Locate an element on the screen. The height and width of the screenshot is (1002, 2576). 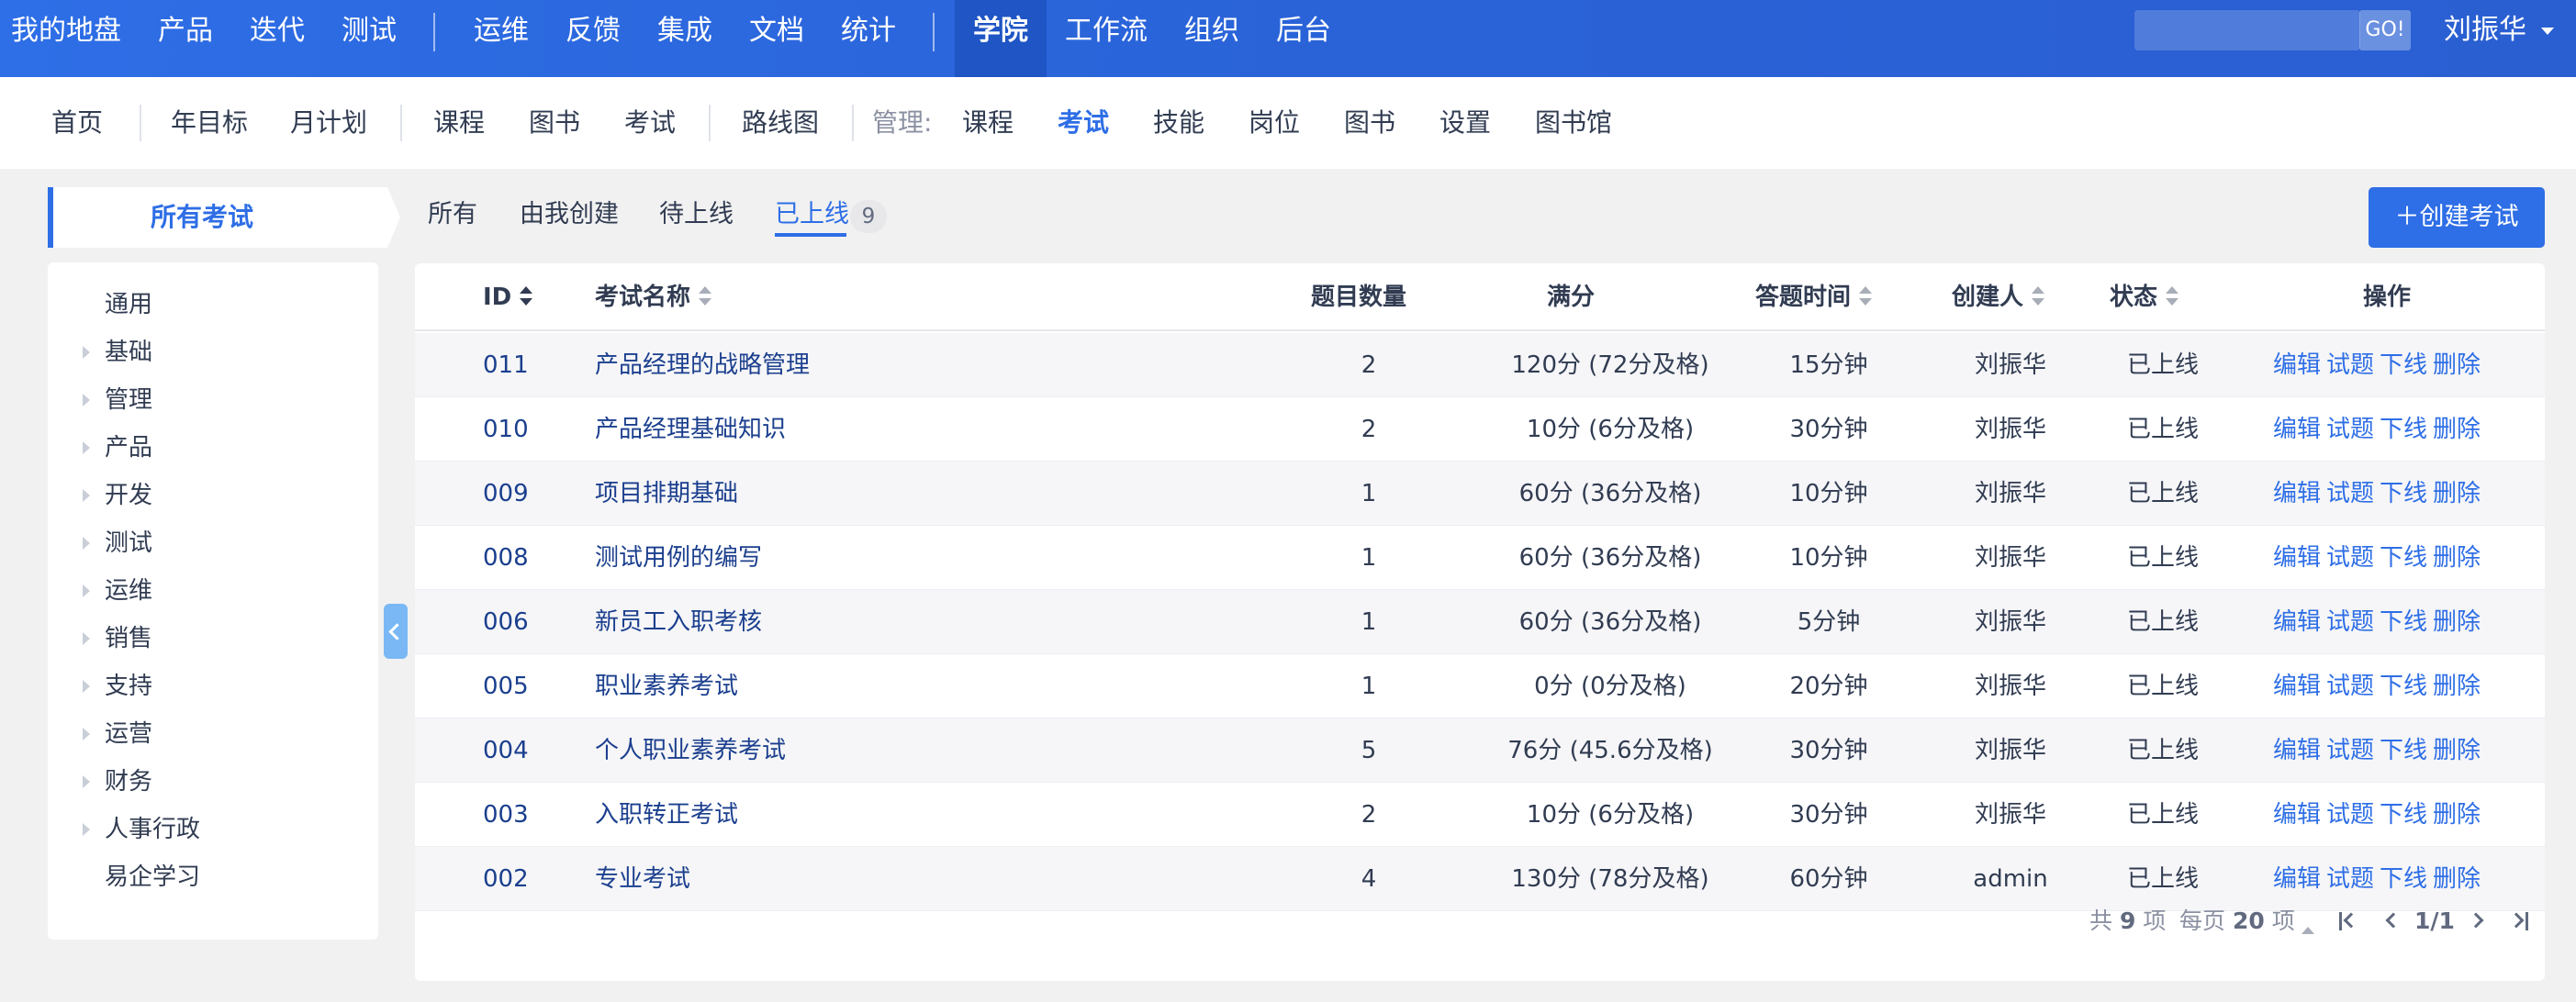
cell-name: 新员工入职考核 is located at coordinates (678, 622).